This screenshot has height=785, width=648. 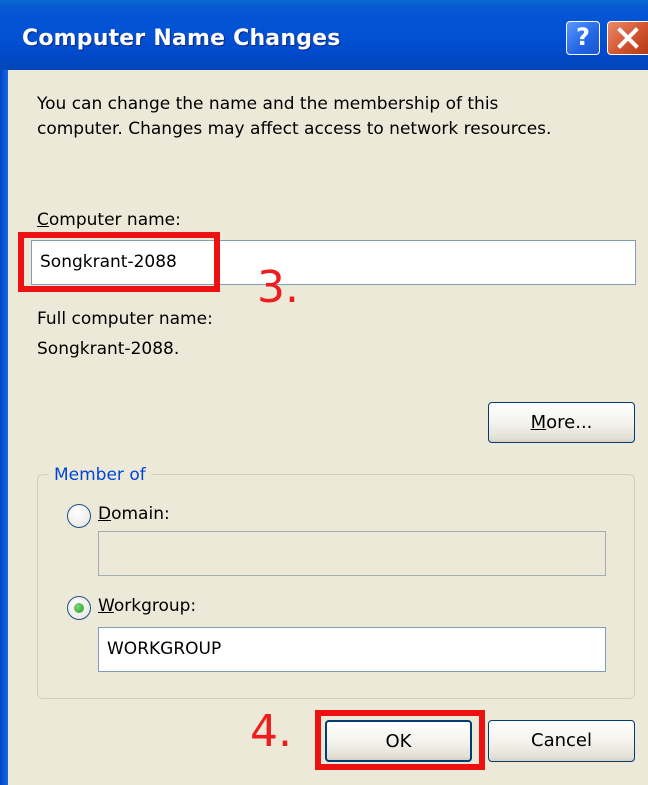 I want to click on help-button: ?, so click(x=583, y=38).